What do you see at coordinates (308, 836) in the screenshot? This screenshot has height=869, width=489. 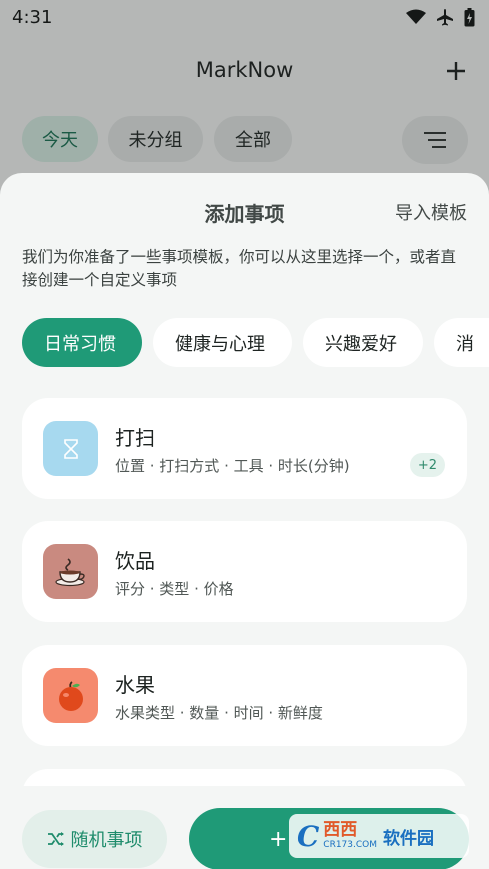 I see `watermark-c-glyph: C` at bounding box center [308, 836].